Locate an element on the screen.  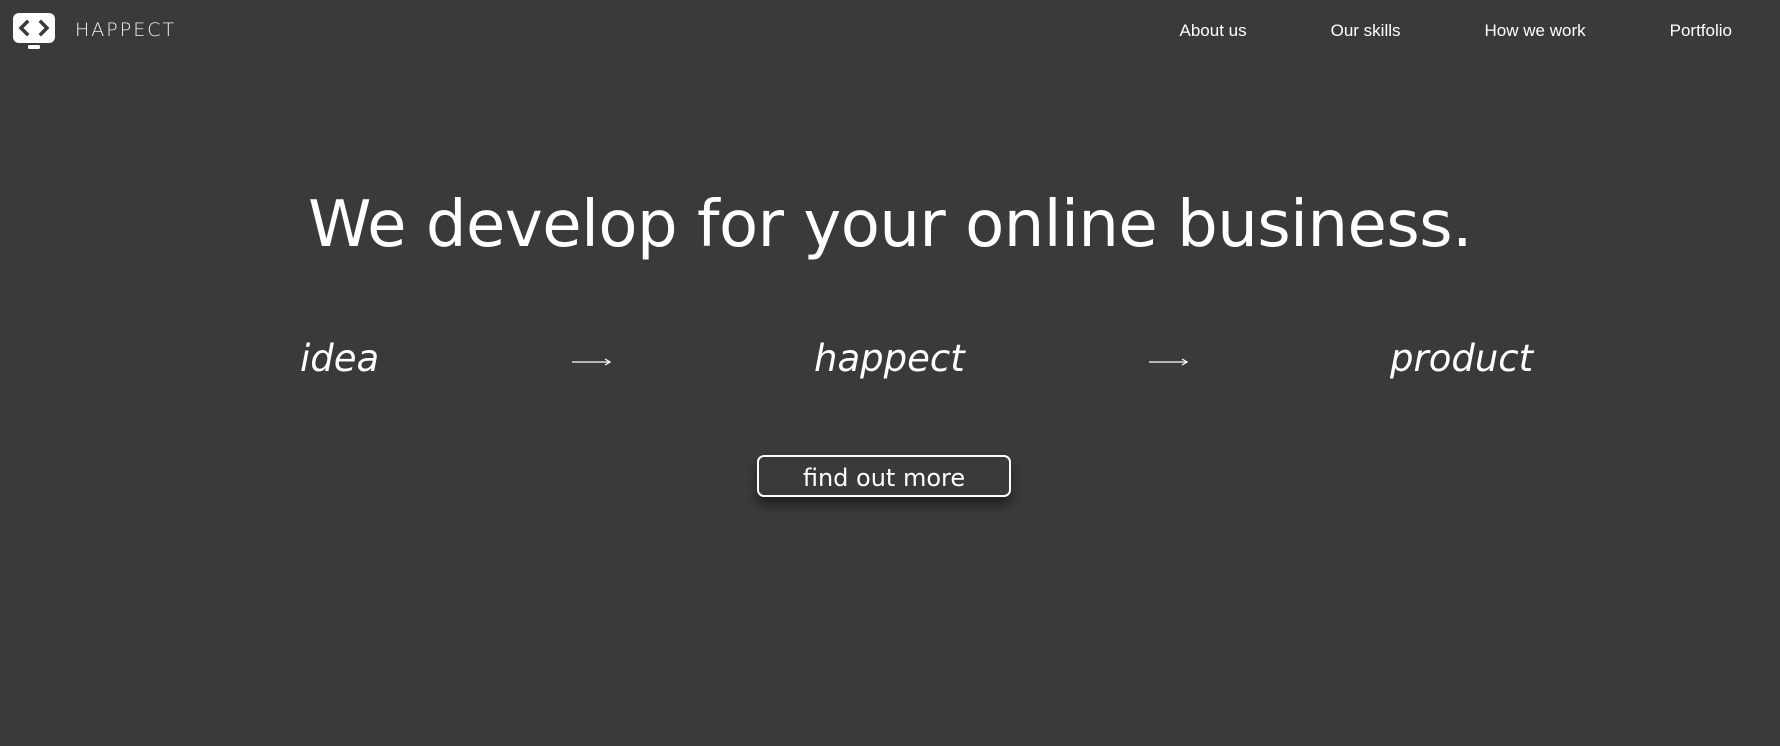
process-flow: idea happect product is located at coordinates (890, 359).